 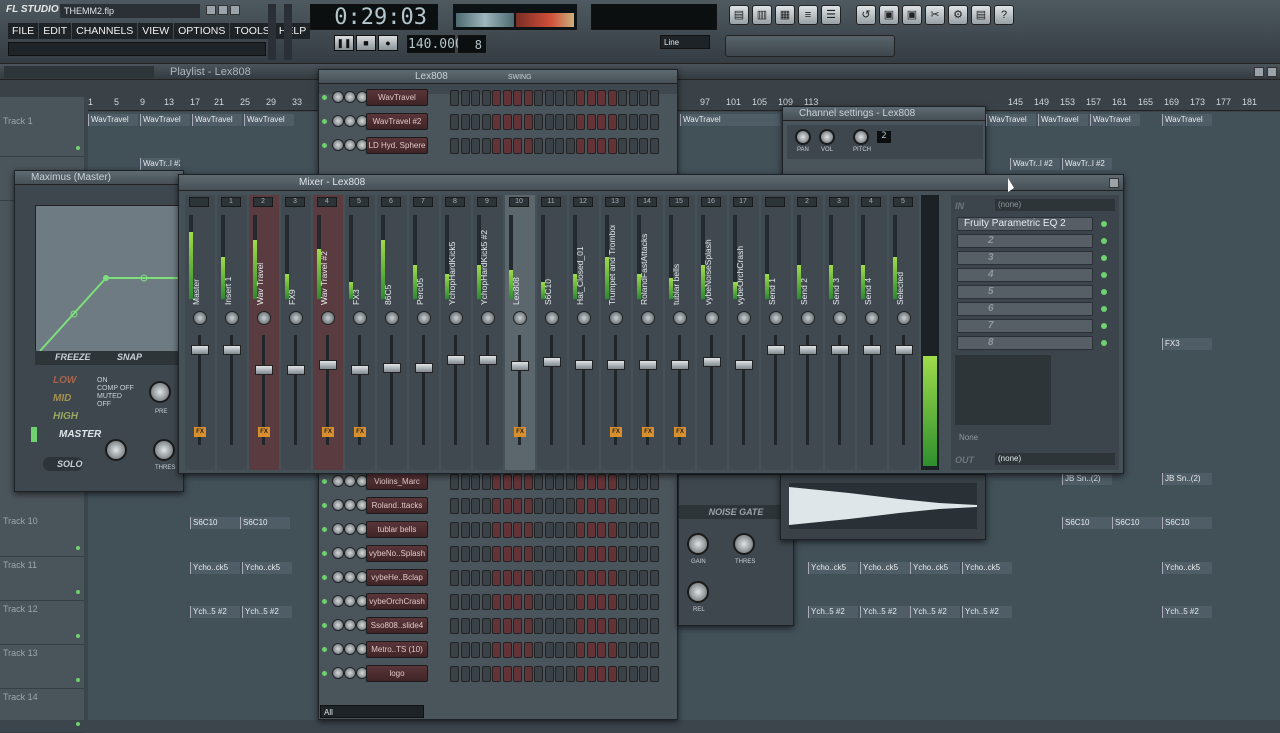 What do you see at coordinates (223, 10) in the screenshot?
I see `maximize-icon` at bounding box center [223, 10].